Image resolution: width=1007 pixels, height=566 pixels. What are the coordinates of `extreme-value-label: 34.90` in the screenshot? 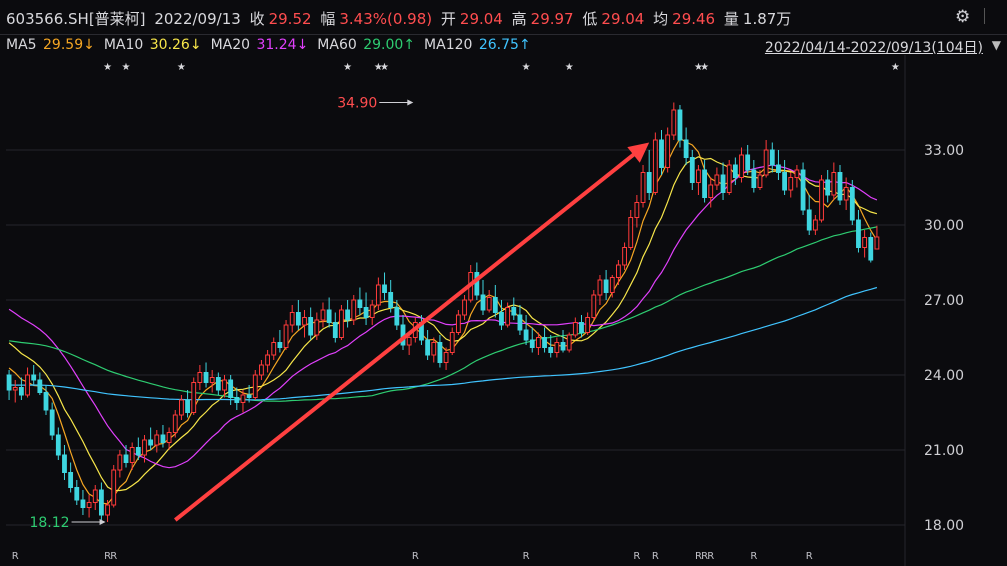 It's located at (357, 104).